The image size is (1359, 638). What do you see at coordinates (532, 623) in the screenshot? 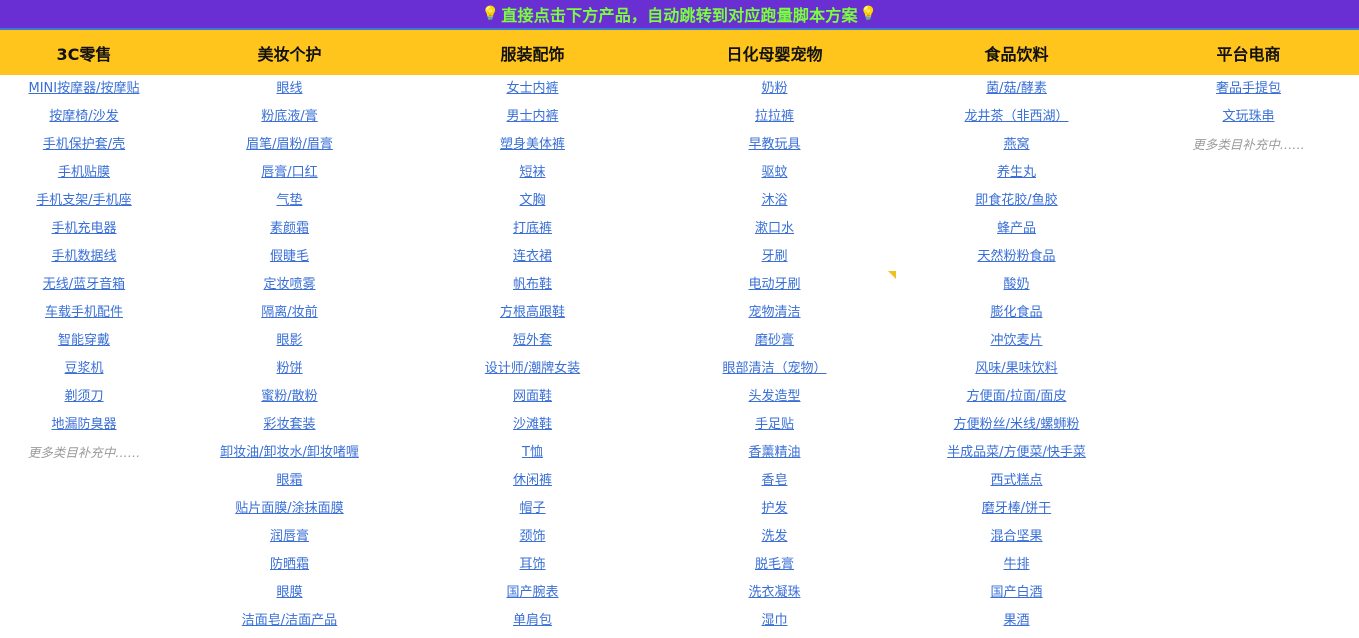
I see `product-link: 单肩包` at bounding box center [532, 623].